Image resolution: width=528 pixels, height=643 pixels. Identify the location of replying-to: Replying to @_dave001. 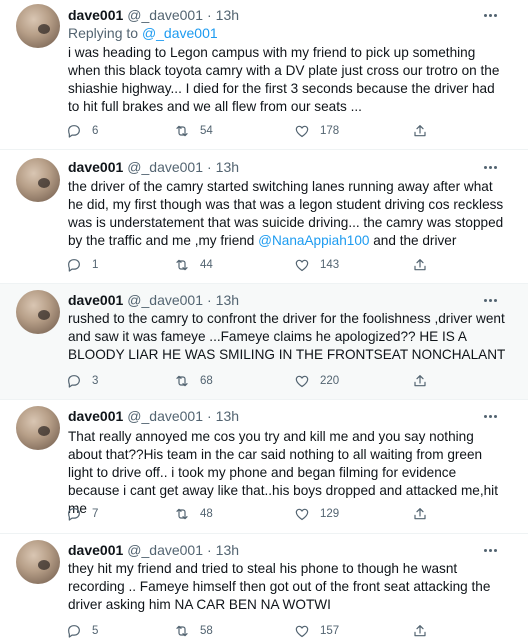
(143, 33).